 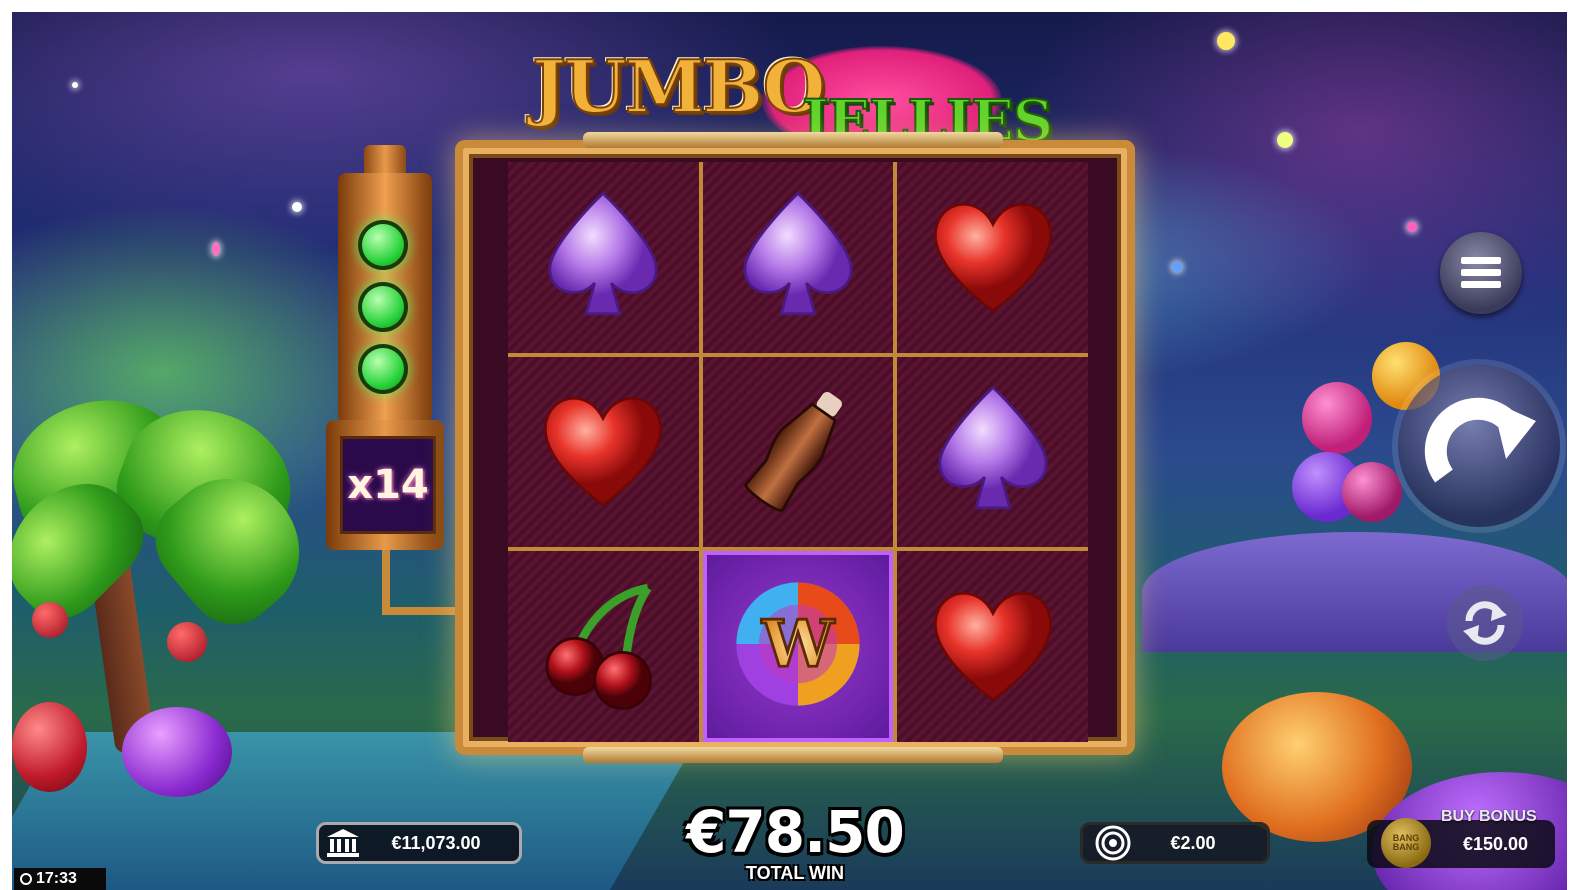 What do you see at coordinates (1496, 844) in the screenshot?
I see `buy-bonus-price: €150.00` at bounding box center [1496, 844].